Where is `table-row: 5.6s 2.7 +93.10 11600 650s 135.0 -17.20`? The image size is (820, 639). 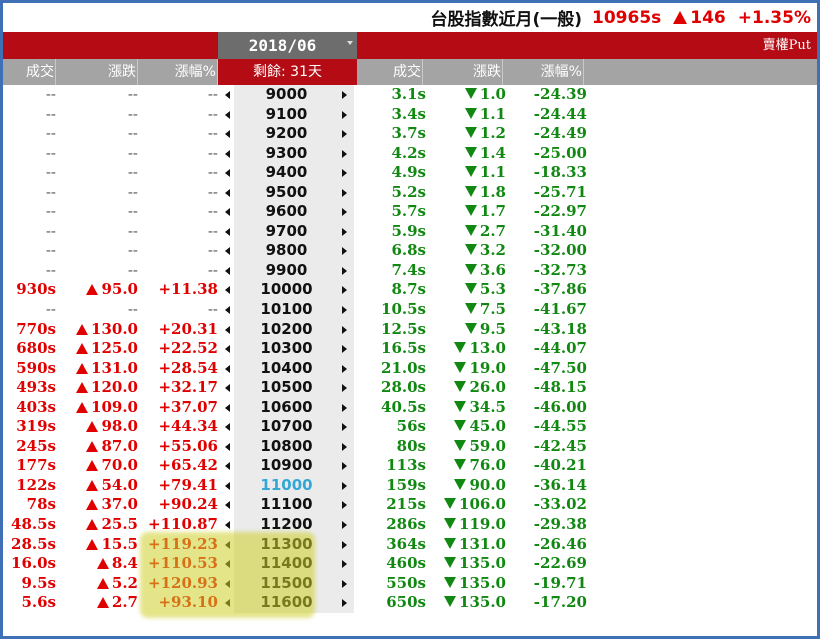
table-row: 5.6s 2.7 +93.10 11600 650s 135.0 -17.20 is located at coordinates (410, 603).